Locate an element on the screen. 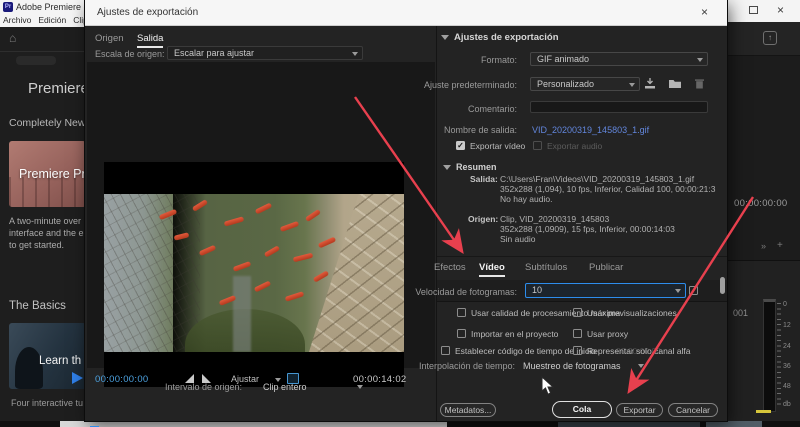 This screenshot has width=800, height=427. import-project-label: Importar en el proyecto is located at coordinates (515, 334).